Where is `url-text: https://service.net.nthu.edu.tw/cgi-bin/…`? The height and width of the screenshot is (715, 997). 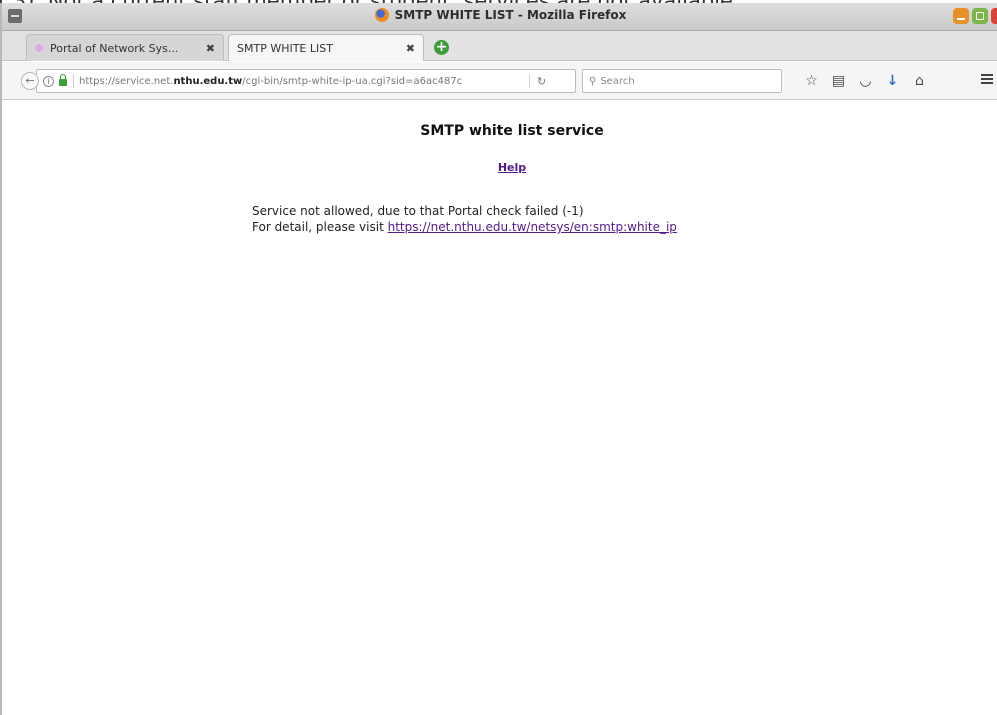 url-text: https://service.net.nthu.edu.tw/cgi-bin/… is located at coordinates (301, 81).